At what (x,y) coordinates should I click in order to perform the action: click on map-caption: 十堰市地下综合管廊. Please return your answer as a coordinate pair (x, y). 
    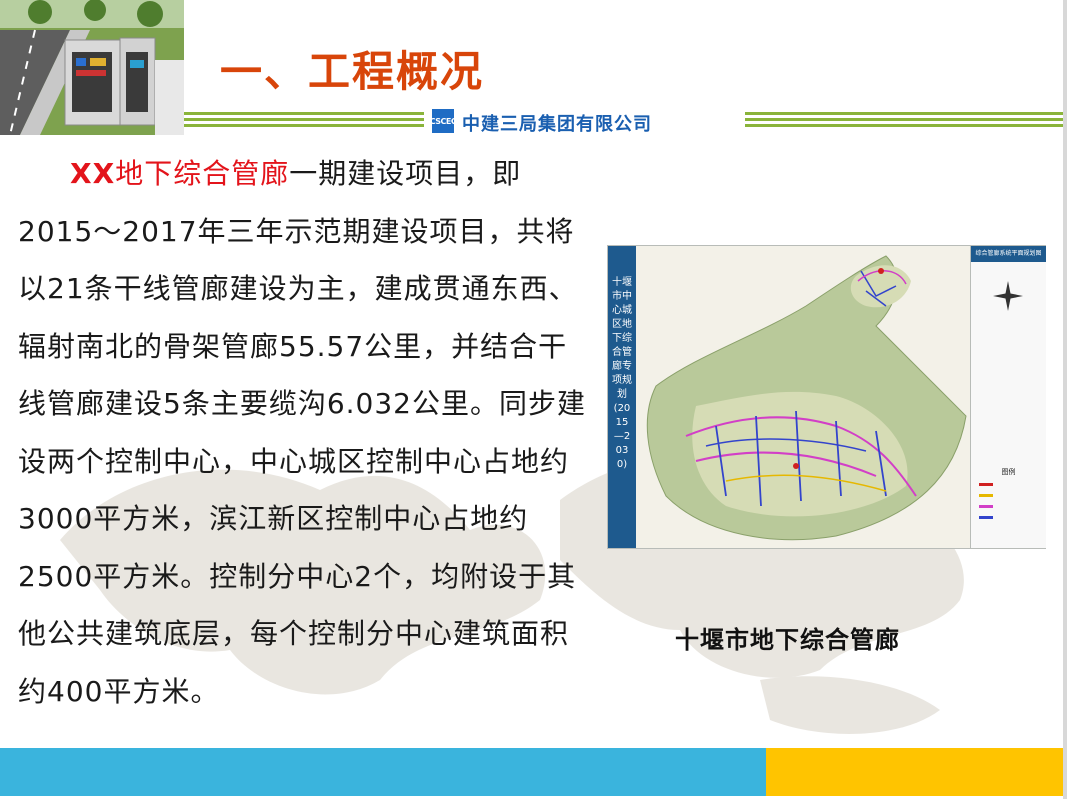
    Looking at the image, I should click on (787, 639).